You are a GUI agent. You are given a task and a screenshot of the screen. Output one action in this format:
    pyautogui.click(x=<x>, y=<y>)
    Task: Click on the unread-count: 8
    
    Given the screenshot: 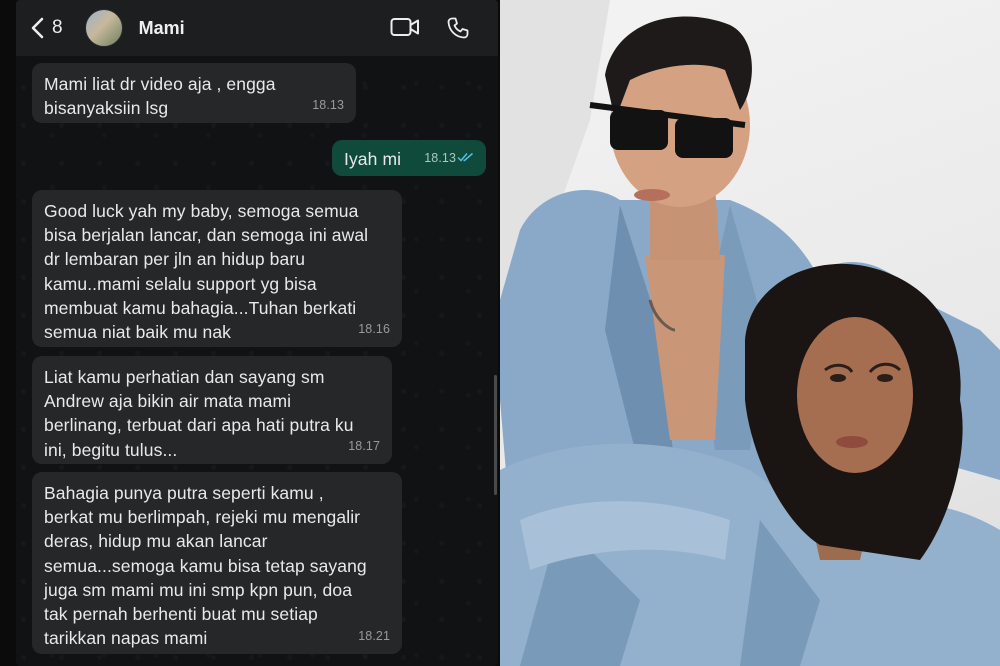 What is the action you would take?
    pyautogui.click(x=57, y=27)
    